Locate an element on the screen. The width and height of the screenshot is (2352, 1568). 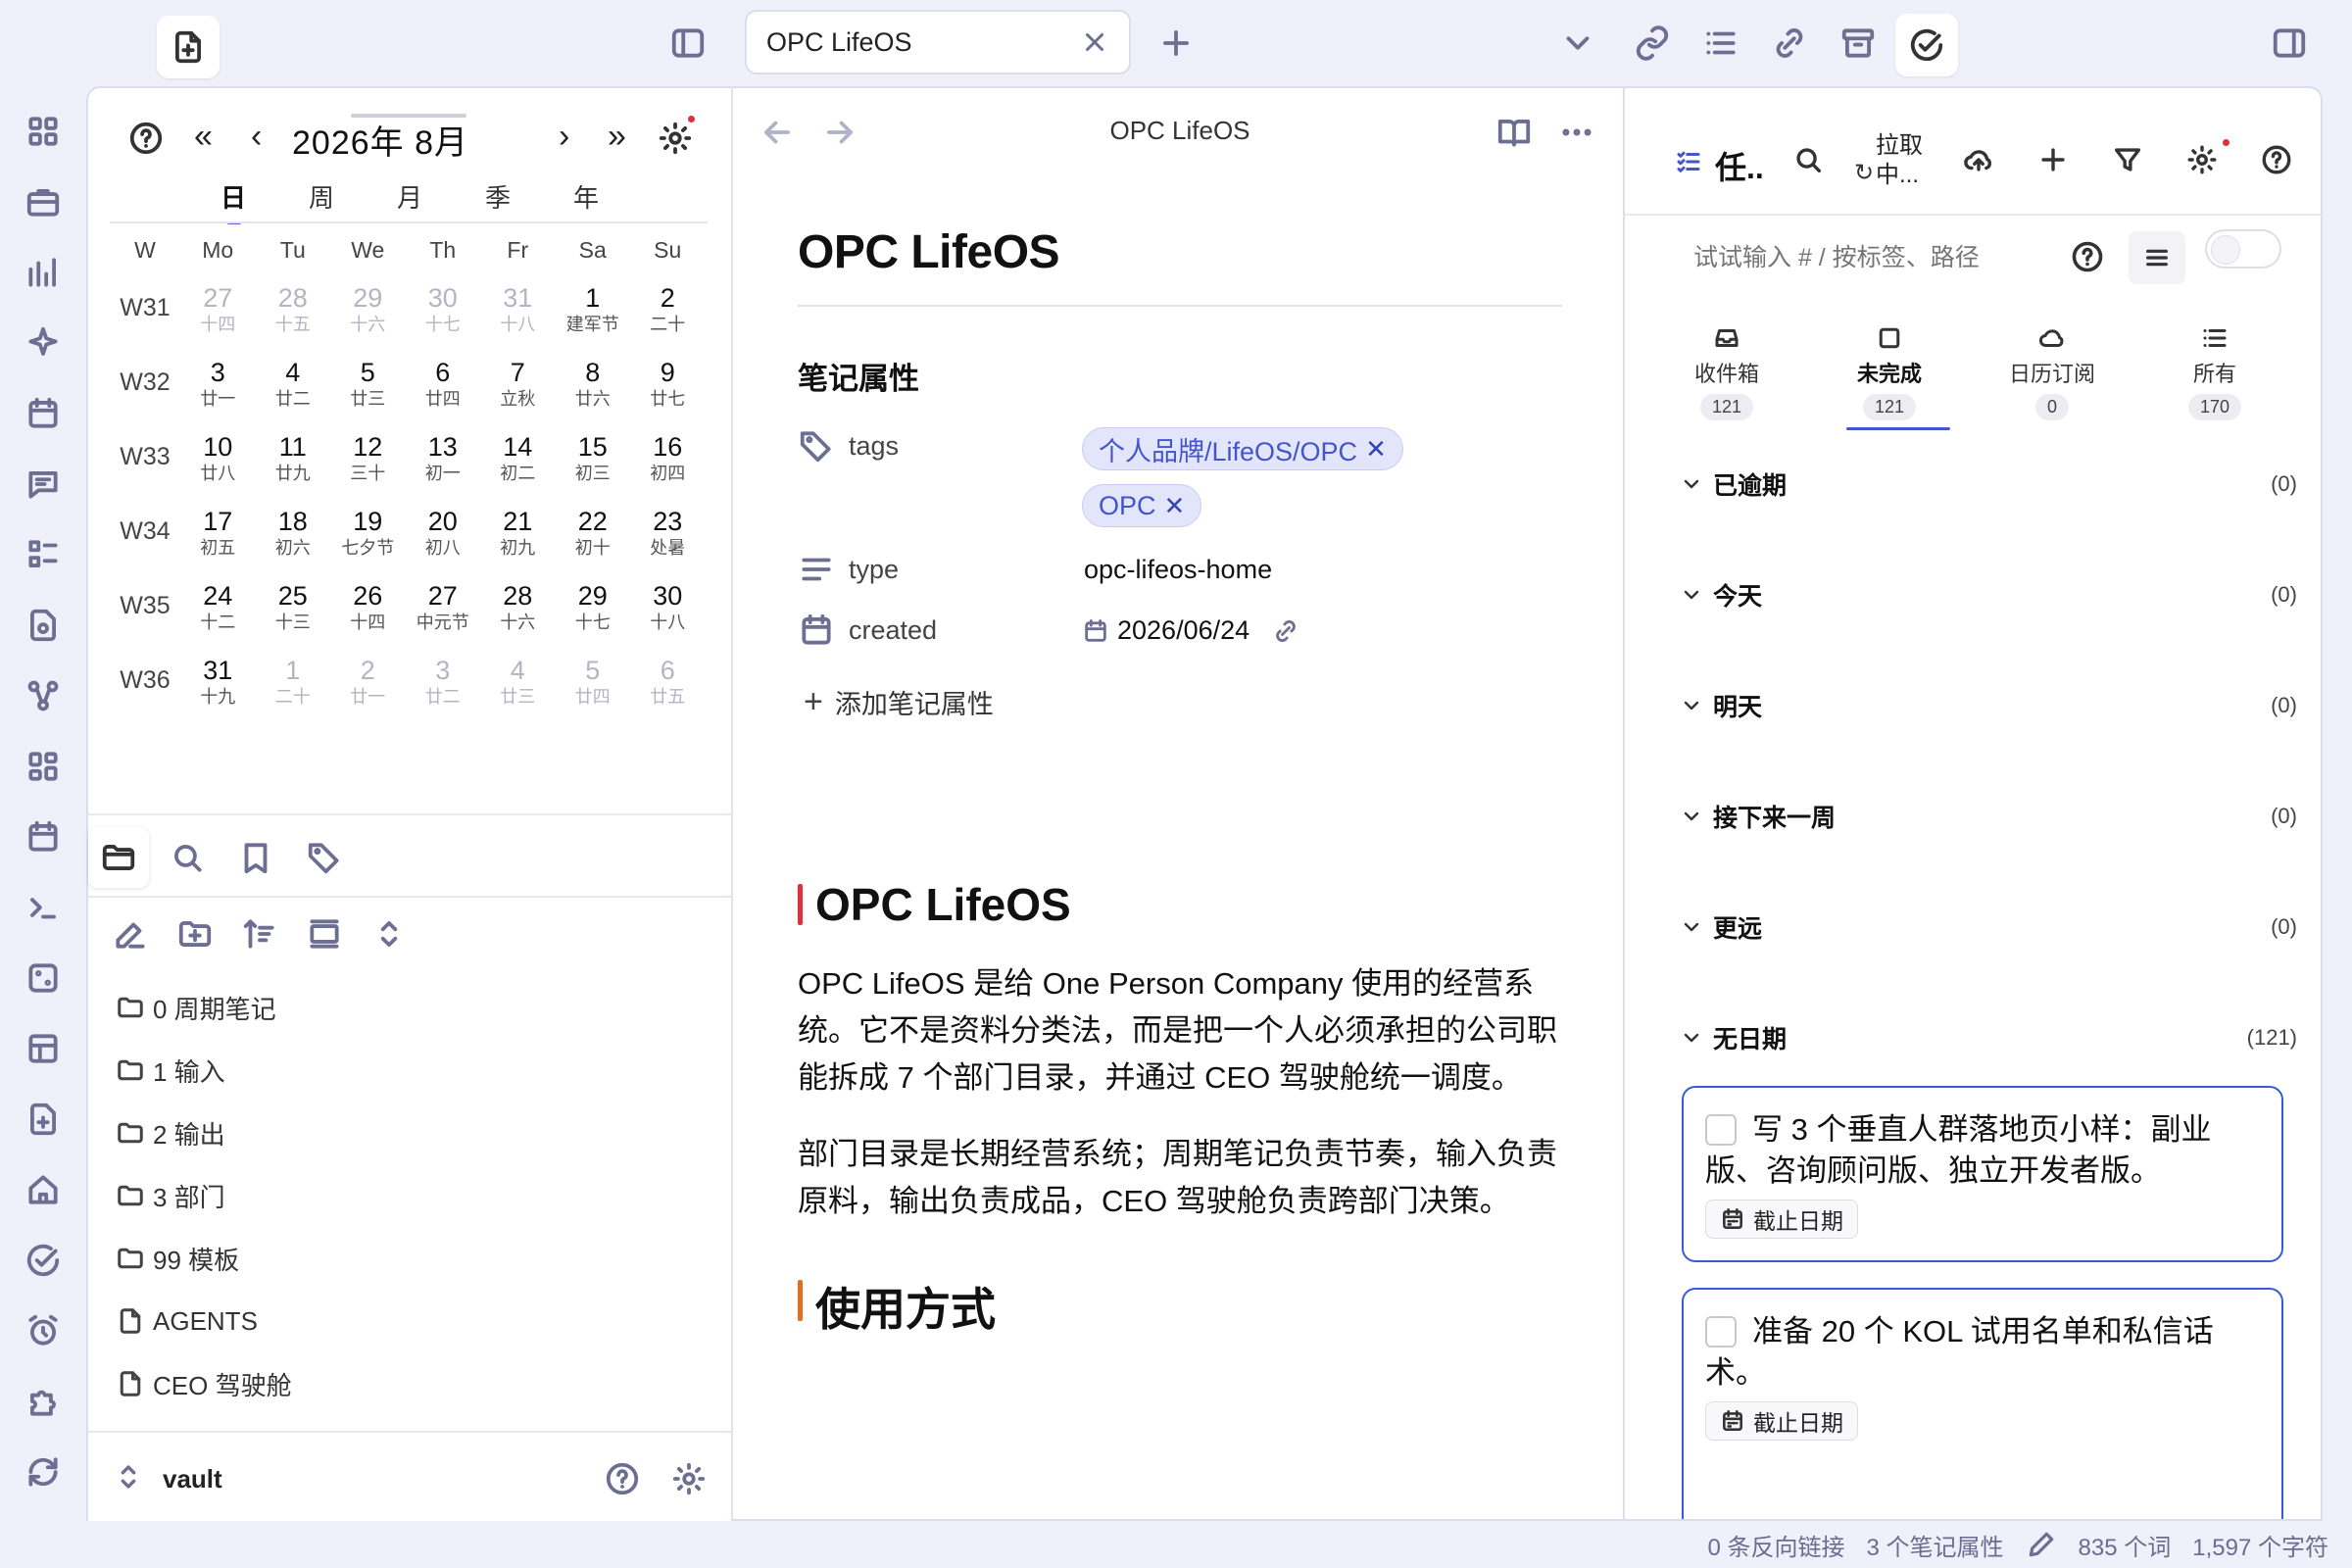
ribbon-layout is located at coordinates (43, 1048).